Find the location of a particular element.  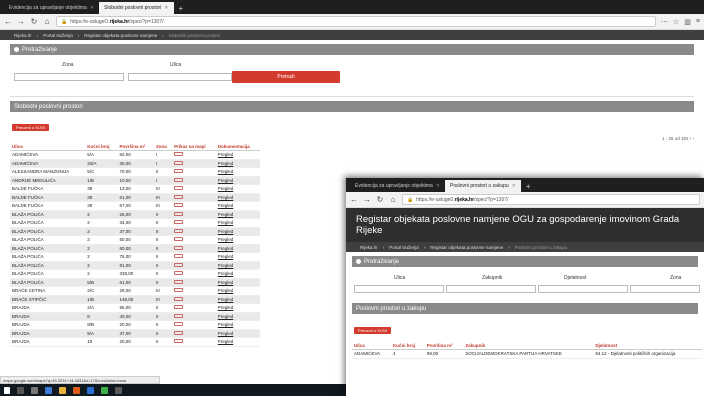

column-header-zona: Zona is located at coordinates (163, 147).